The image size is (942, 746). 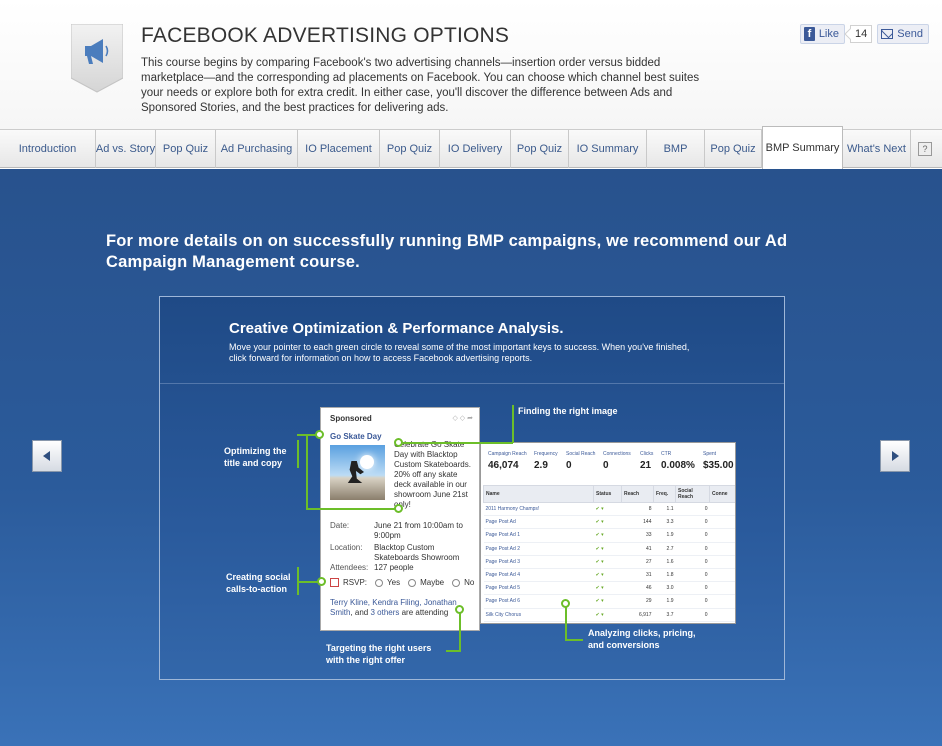 I want to click on tab-introduction: Introduction, so click(x=48, y=149).